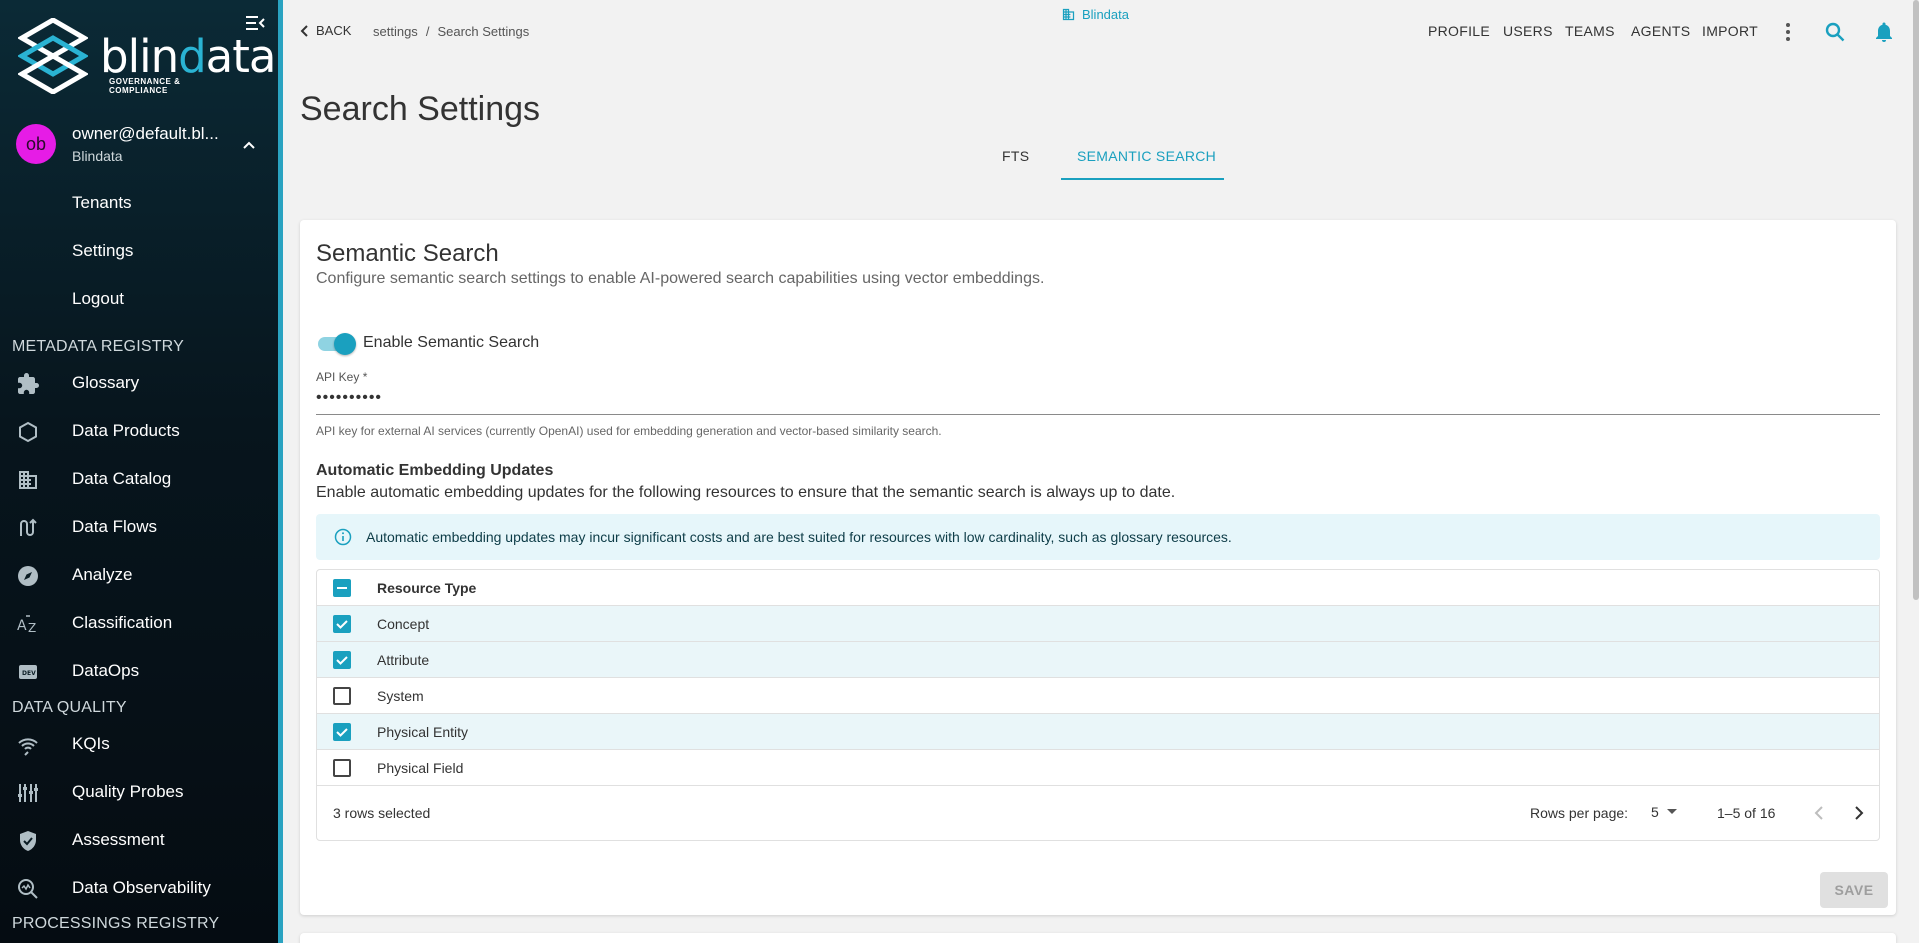 Image resolution: width=1919 pixels, height=943 pixels. What do you see at coordinates (1788, 32) in the screenshot?
I see `more-vert-icon` at bounding box center [1788, 32].